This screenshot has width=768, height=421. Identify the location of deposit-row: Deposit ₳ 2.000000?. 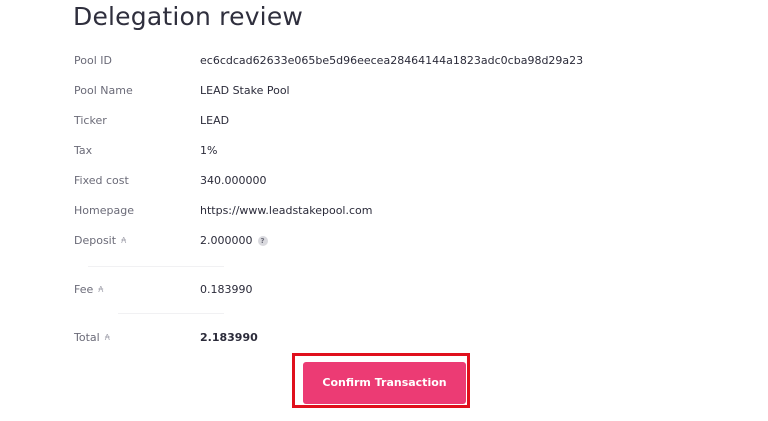
(394, 241).